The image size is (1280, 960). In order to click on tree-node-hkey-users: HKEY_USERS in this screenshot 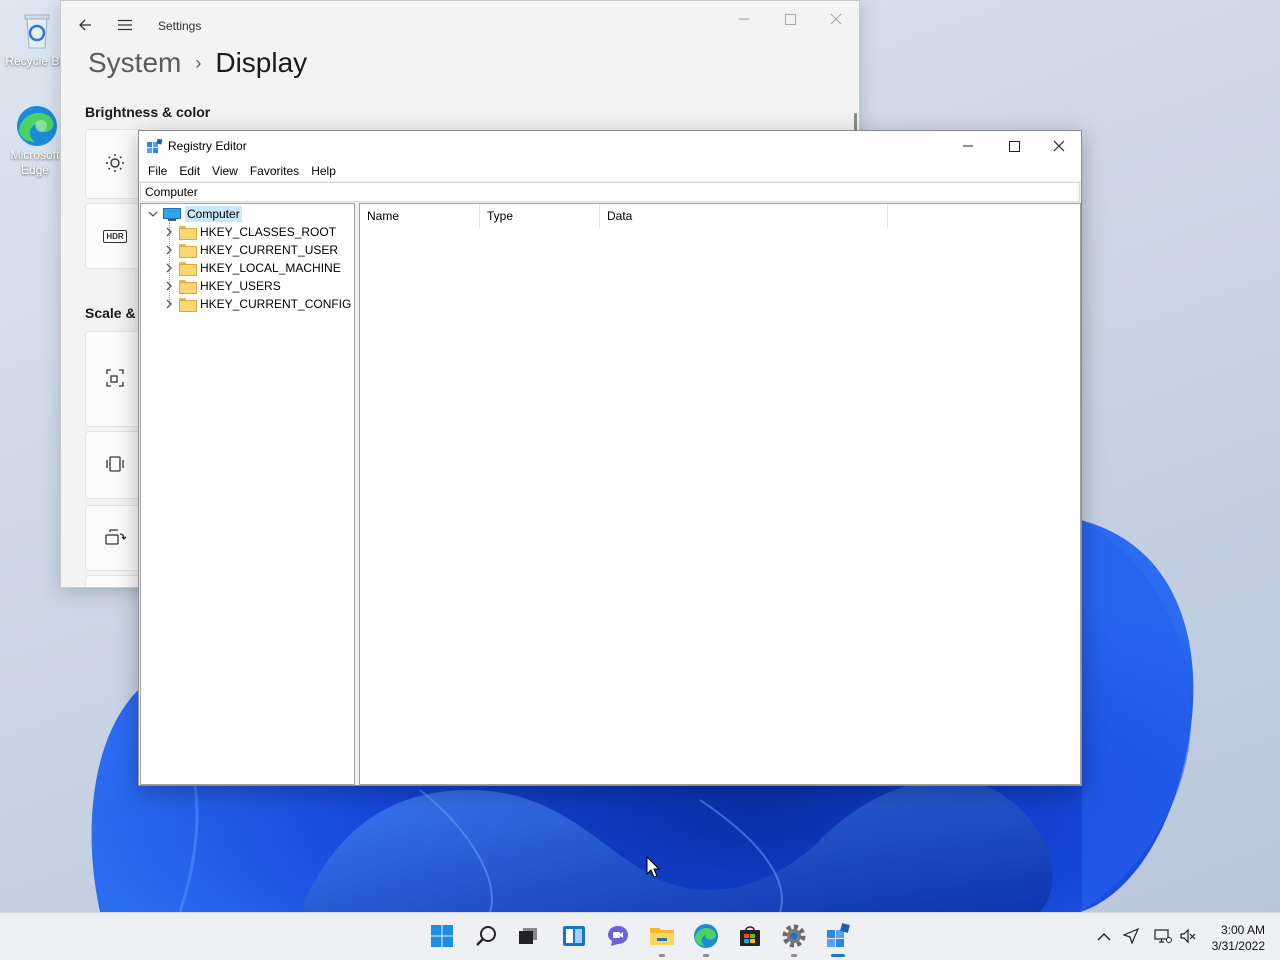, I will do `click(222, 286)`.